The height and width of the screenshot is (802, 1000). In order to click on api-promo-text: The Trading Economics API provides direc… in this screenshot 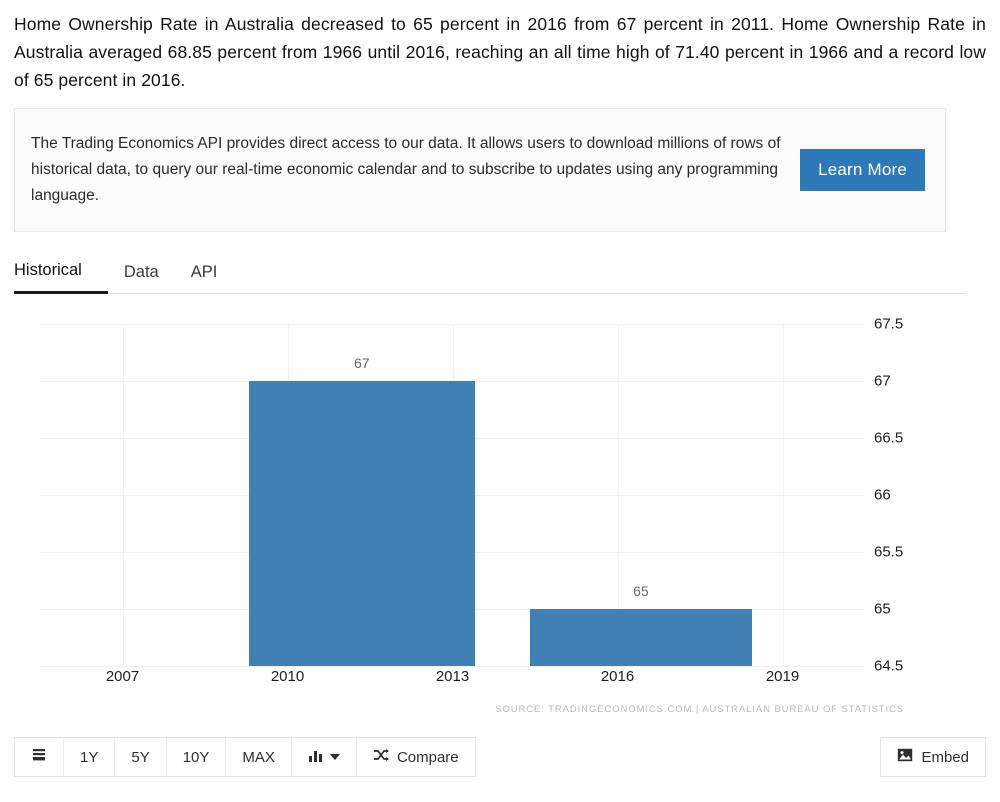, I will do `click(406, 169)`.